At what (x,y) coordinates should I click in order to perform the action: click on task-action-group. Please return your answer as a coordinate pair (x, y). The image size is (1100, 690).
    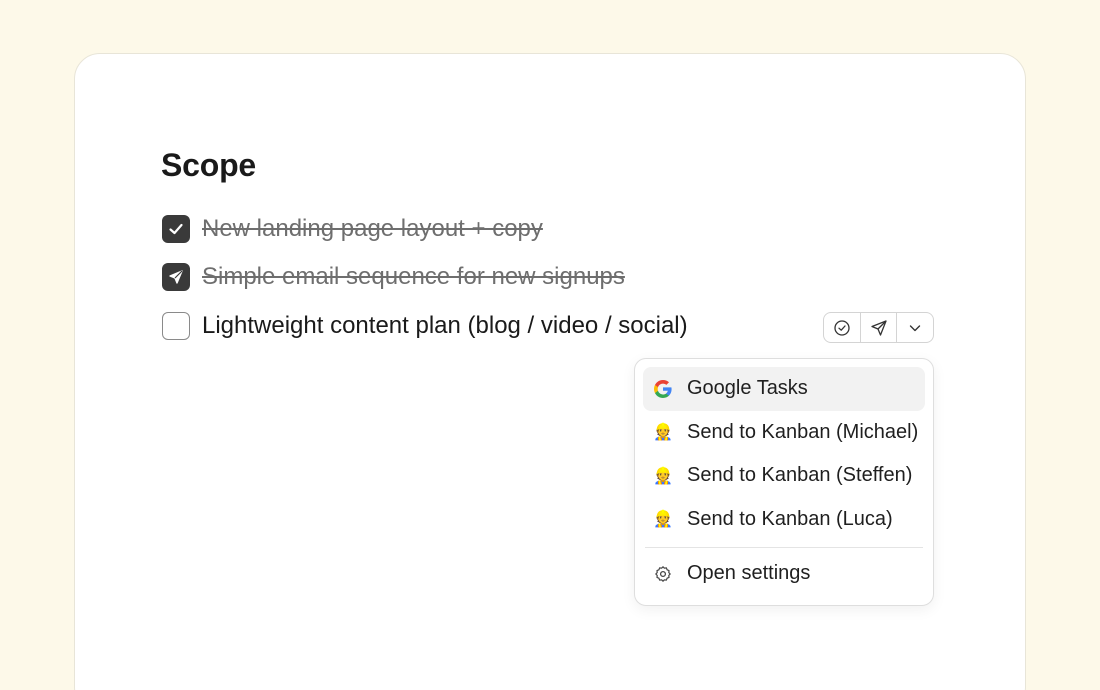
    Looking at the image, I should click on (878, 327).